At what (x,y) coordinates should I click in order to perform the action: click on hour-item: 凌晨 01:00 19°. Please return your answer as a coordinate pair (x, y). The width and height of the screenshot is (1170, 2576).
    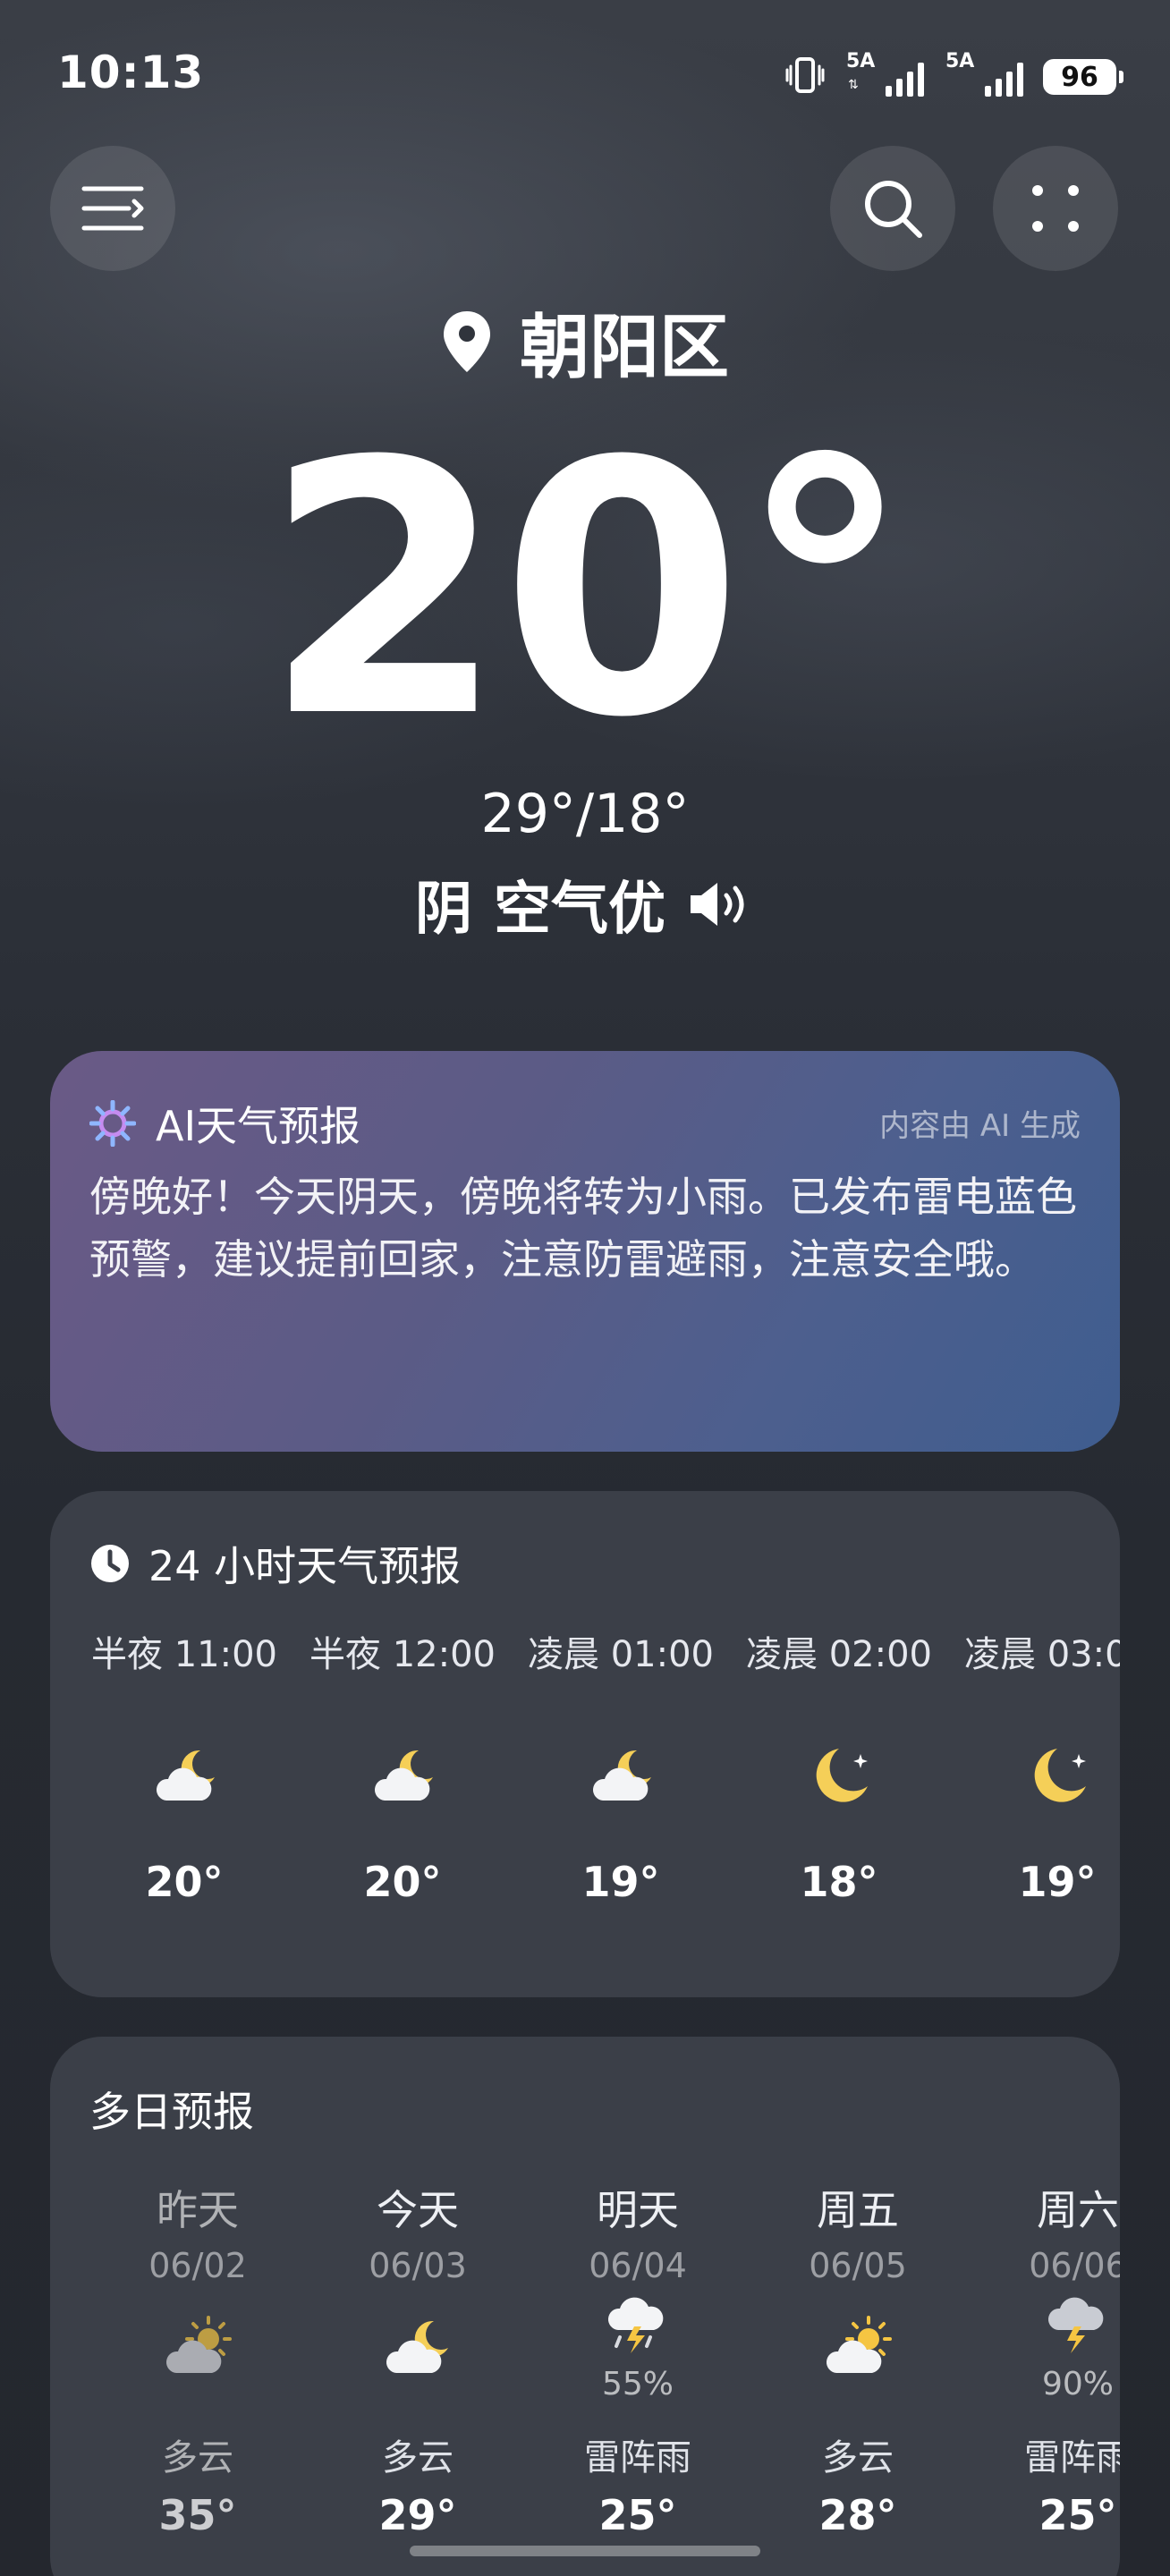
    Looking at the image, I should click on (621, 1765).